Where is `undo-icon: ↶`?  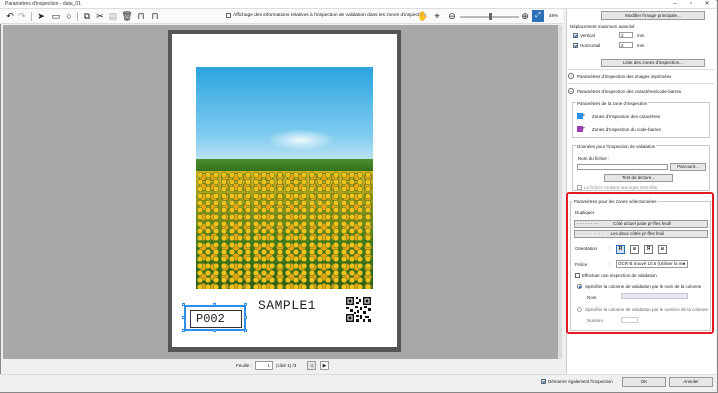 undo-icon: ↶ is located at coordinates (10, 16).